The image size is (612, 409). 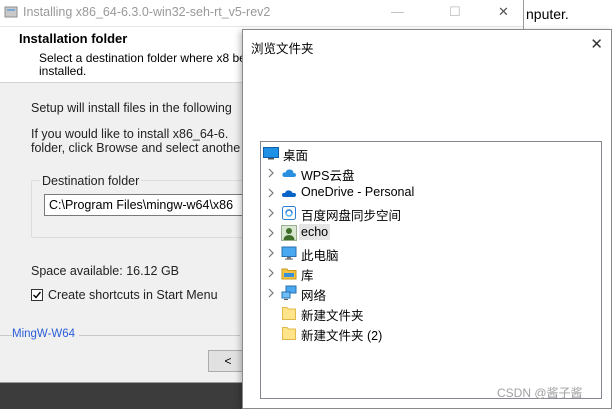 I want to click on tree-item-onedrive: OneDrive - Personal, so click(x=426, y=193).